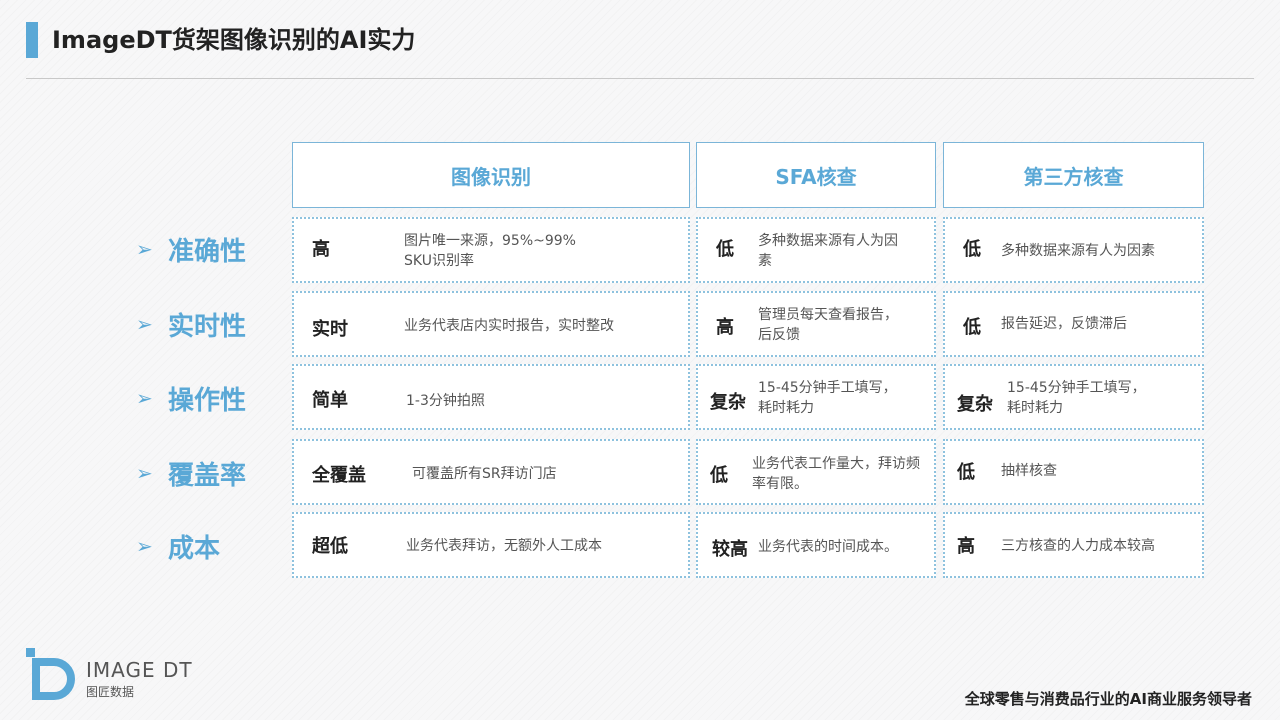  I want to click on logo-subtitle: 图匠数据, so click(110, 692).